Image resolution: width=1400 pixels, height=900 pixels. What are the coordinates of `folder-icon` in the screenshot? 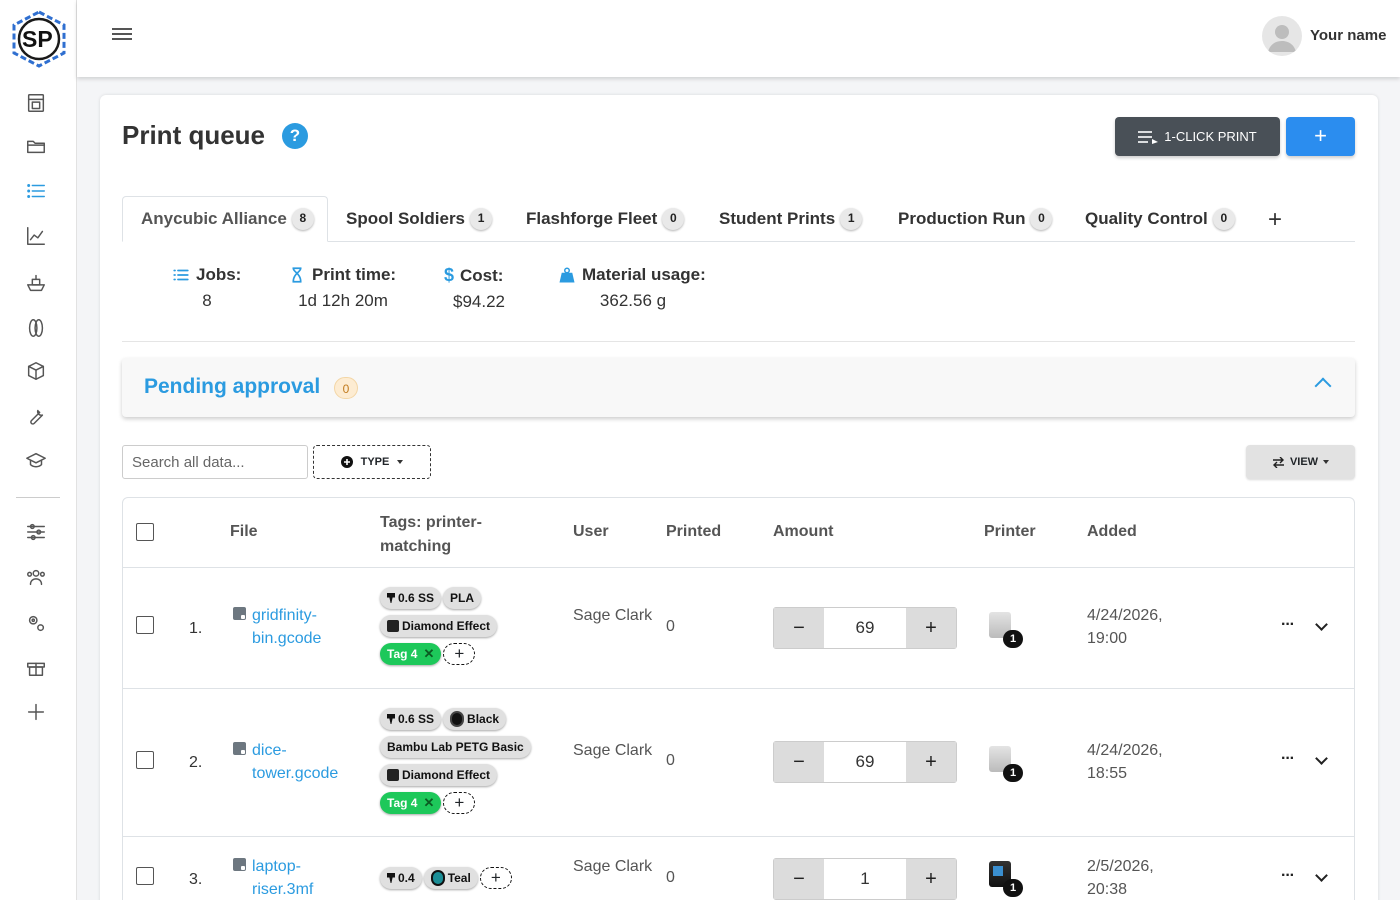 It's located at (36, 146).